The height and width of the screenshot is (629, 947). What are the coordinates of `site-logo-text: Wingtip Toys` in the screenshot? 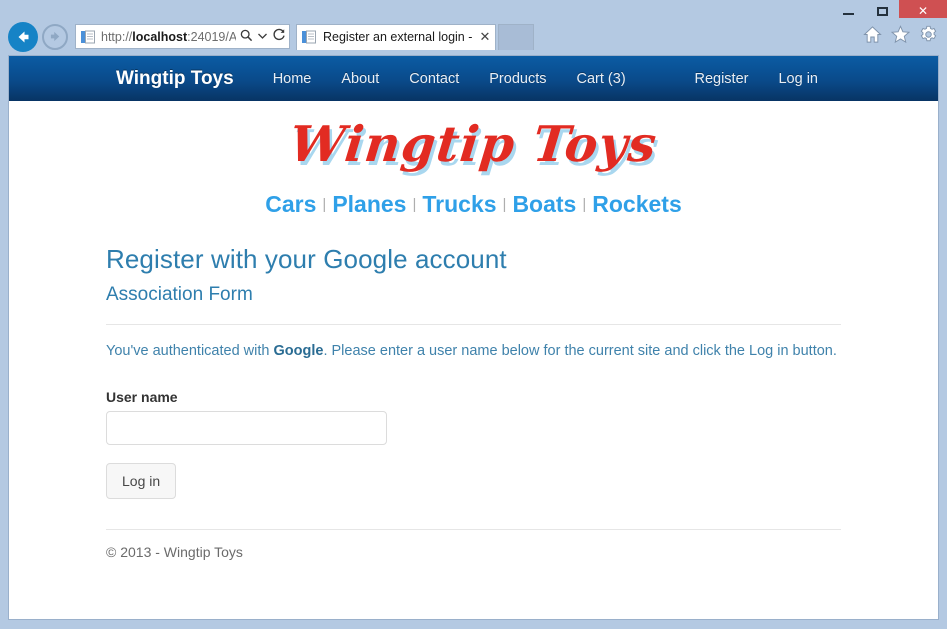 It's located at (473, 144).